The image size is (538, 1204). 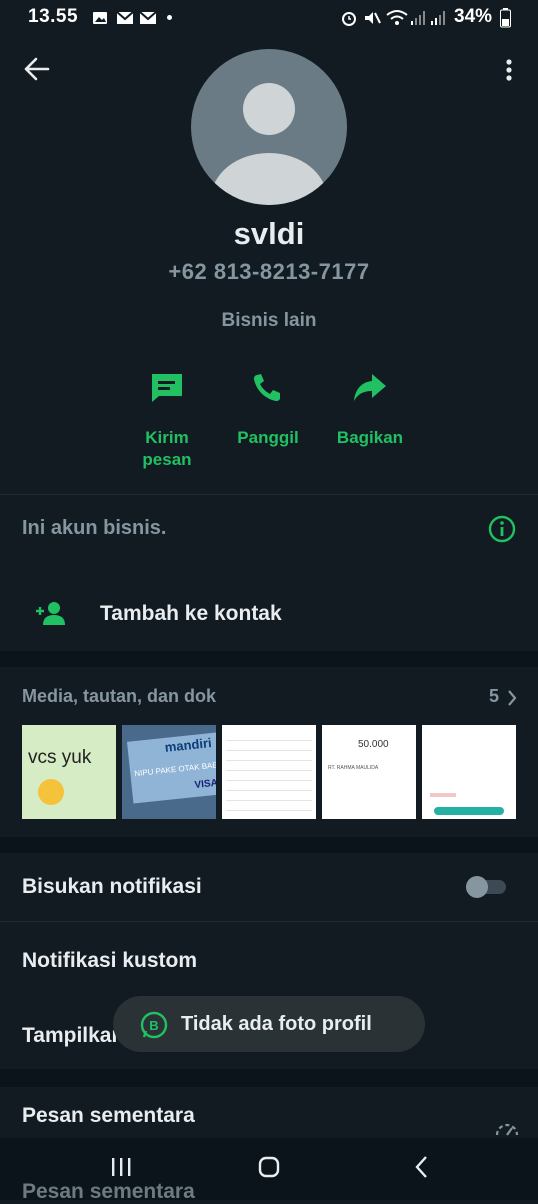 I want to click on temp-msg-row: Pesan sementara, so click(x=269, y=1112).